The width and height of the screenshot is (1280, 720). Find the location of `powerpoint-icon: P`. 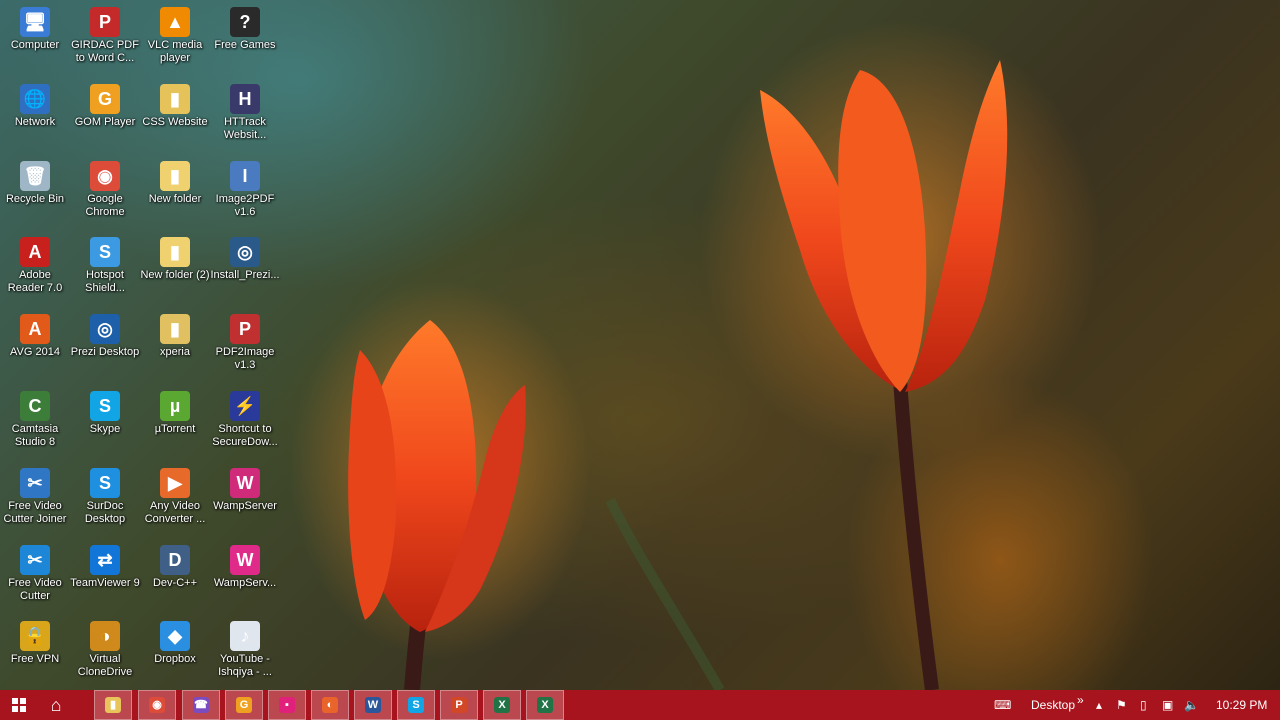

powerpoint-icon: P is located at coordinates (459, 705).